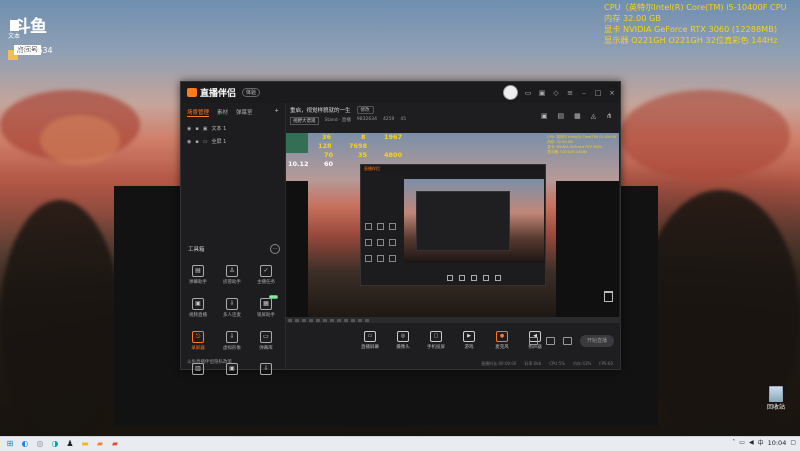 The image size is (800, 451). I want to click on taskbar-app-explorer: ▬, so click(85, 444).